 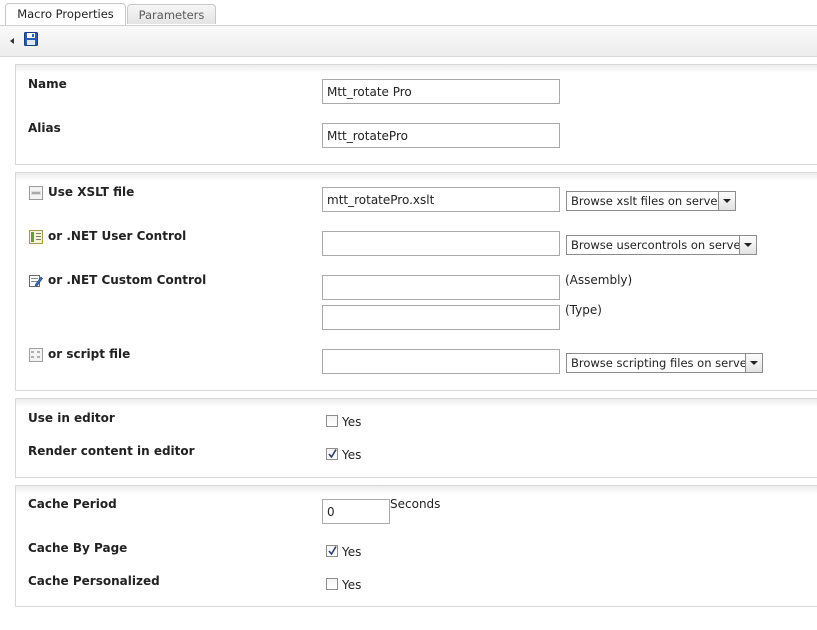 I want to click on alias-input, so click(x=441, y=135).